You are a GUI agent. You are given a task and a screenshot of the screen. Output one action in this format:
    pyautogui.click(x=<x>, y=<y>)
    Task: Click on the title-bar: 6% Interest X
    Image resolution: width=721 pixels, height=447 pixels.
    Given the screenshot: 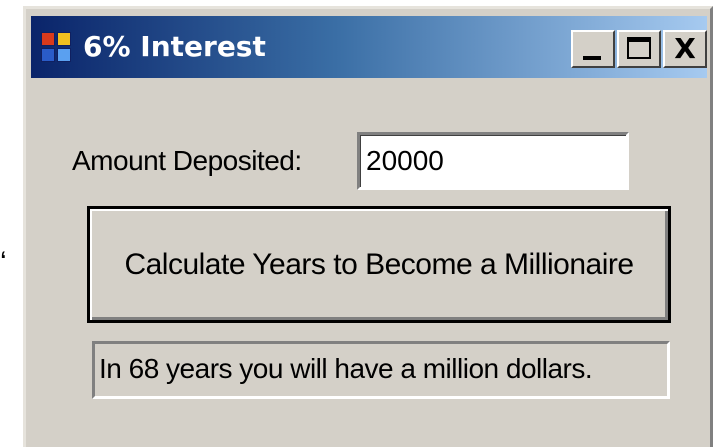 What is the action you would take?
    pyautogui.click(x=369, y=47)
    